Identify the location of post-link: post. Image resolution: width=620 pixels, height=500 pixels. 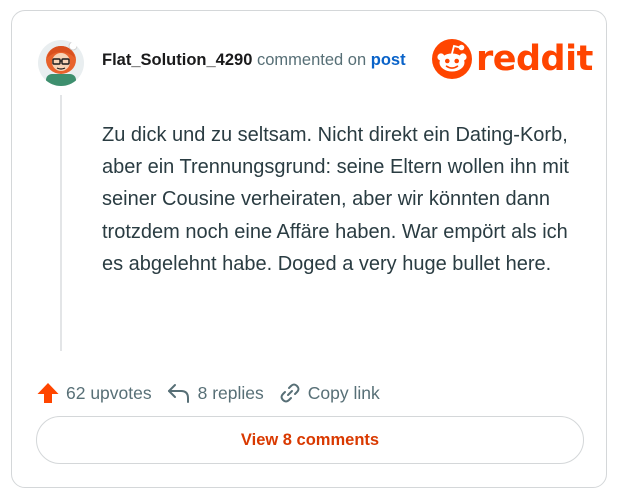
(388, 60).